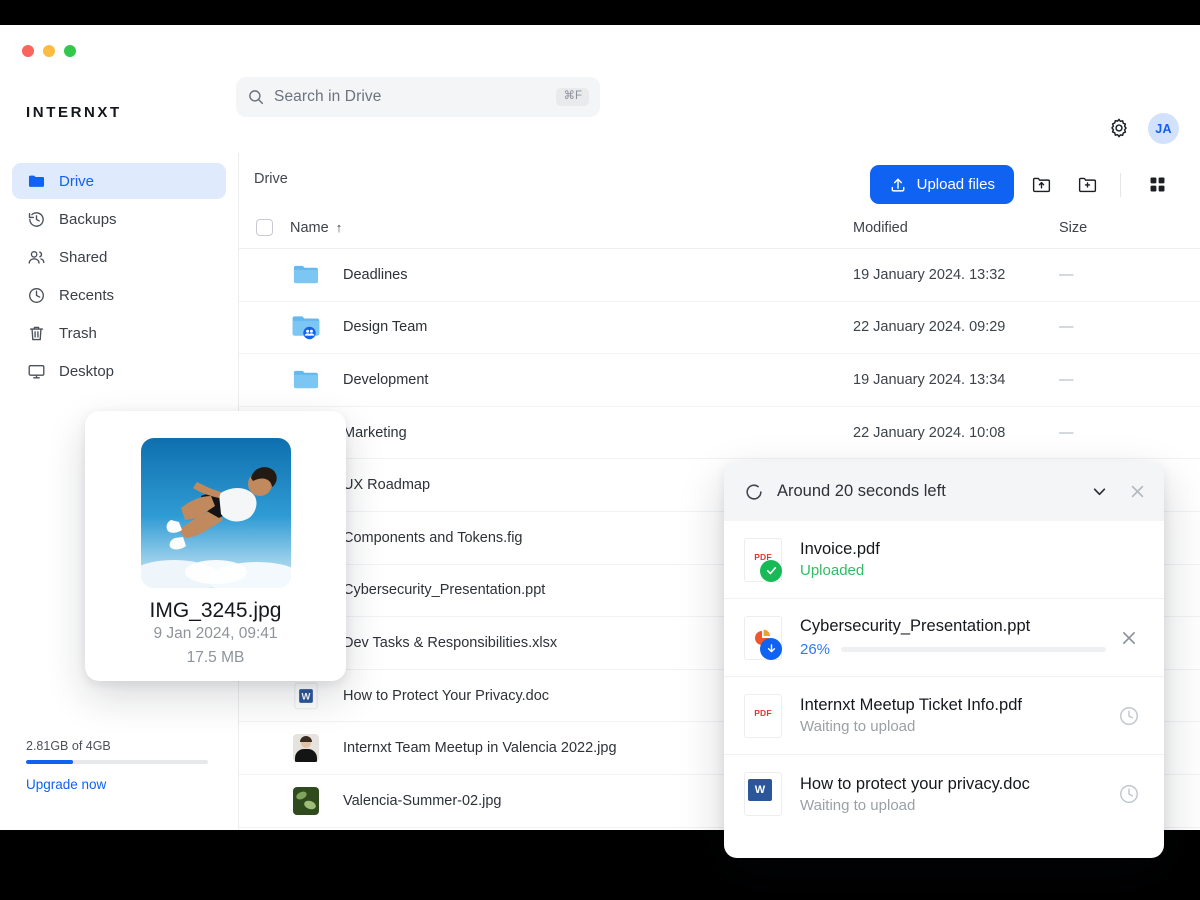 The image size is (1200, 900). What do you see at coordinates (911, 705) in the screenshot?
I see `upload-item-name: Internxt Meetup Ticket Info.pdf` at bounding box center [911, 705].